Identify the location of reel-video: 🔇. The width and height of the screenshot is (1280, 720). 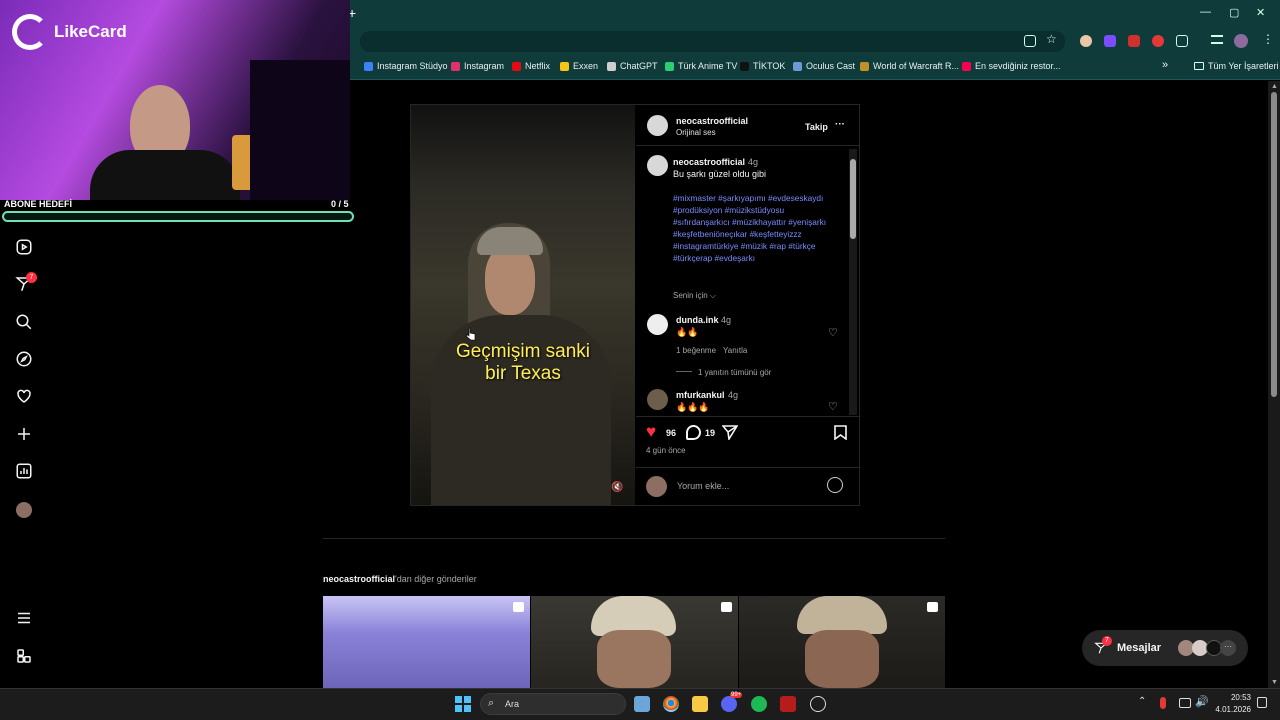
(523, 305).